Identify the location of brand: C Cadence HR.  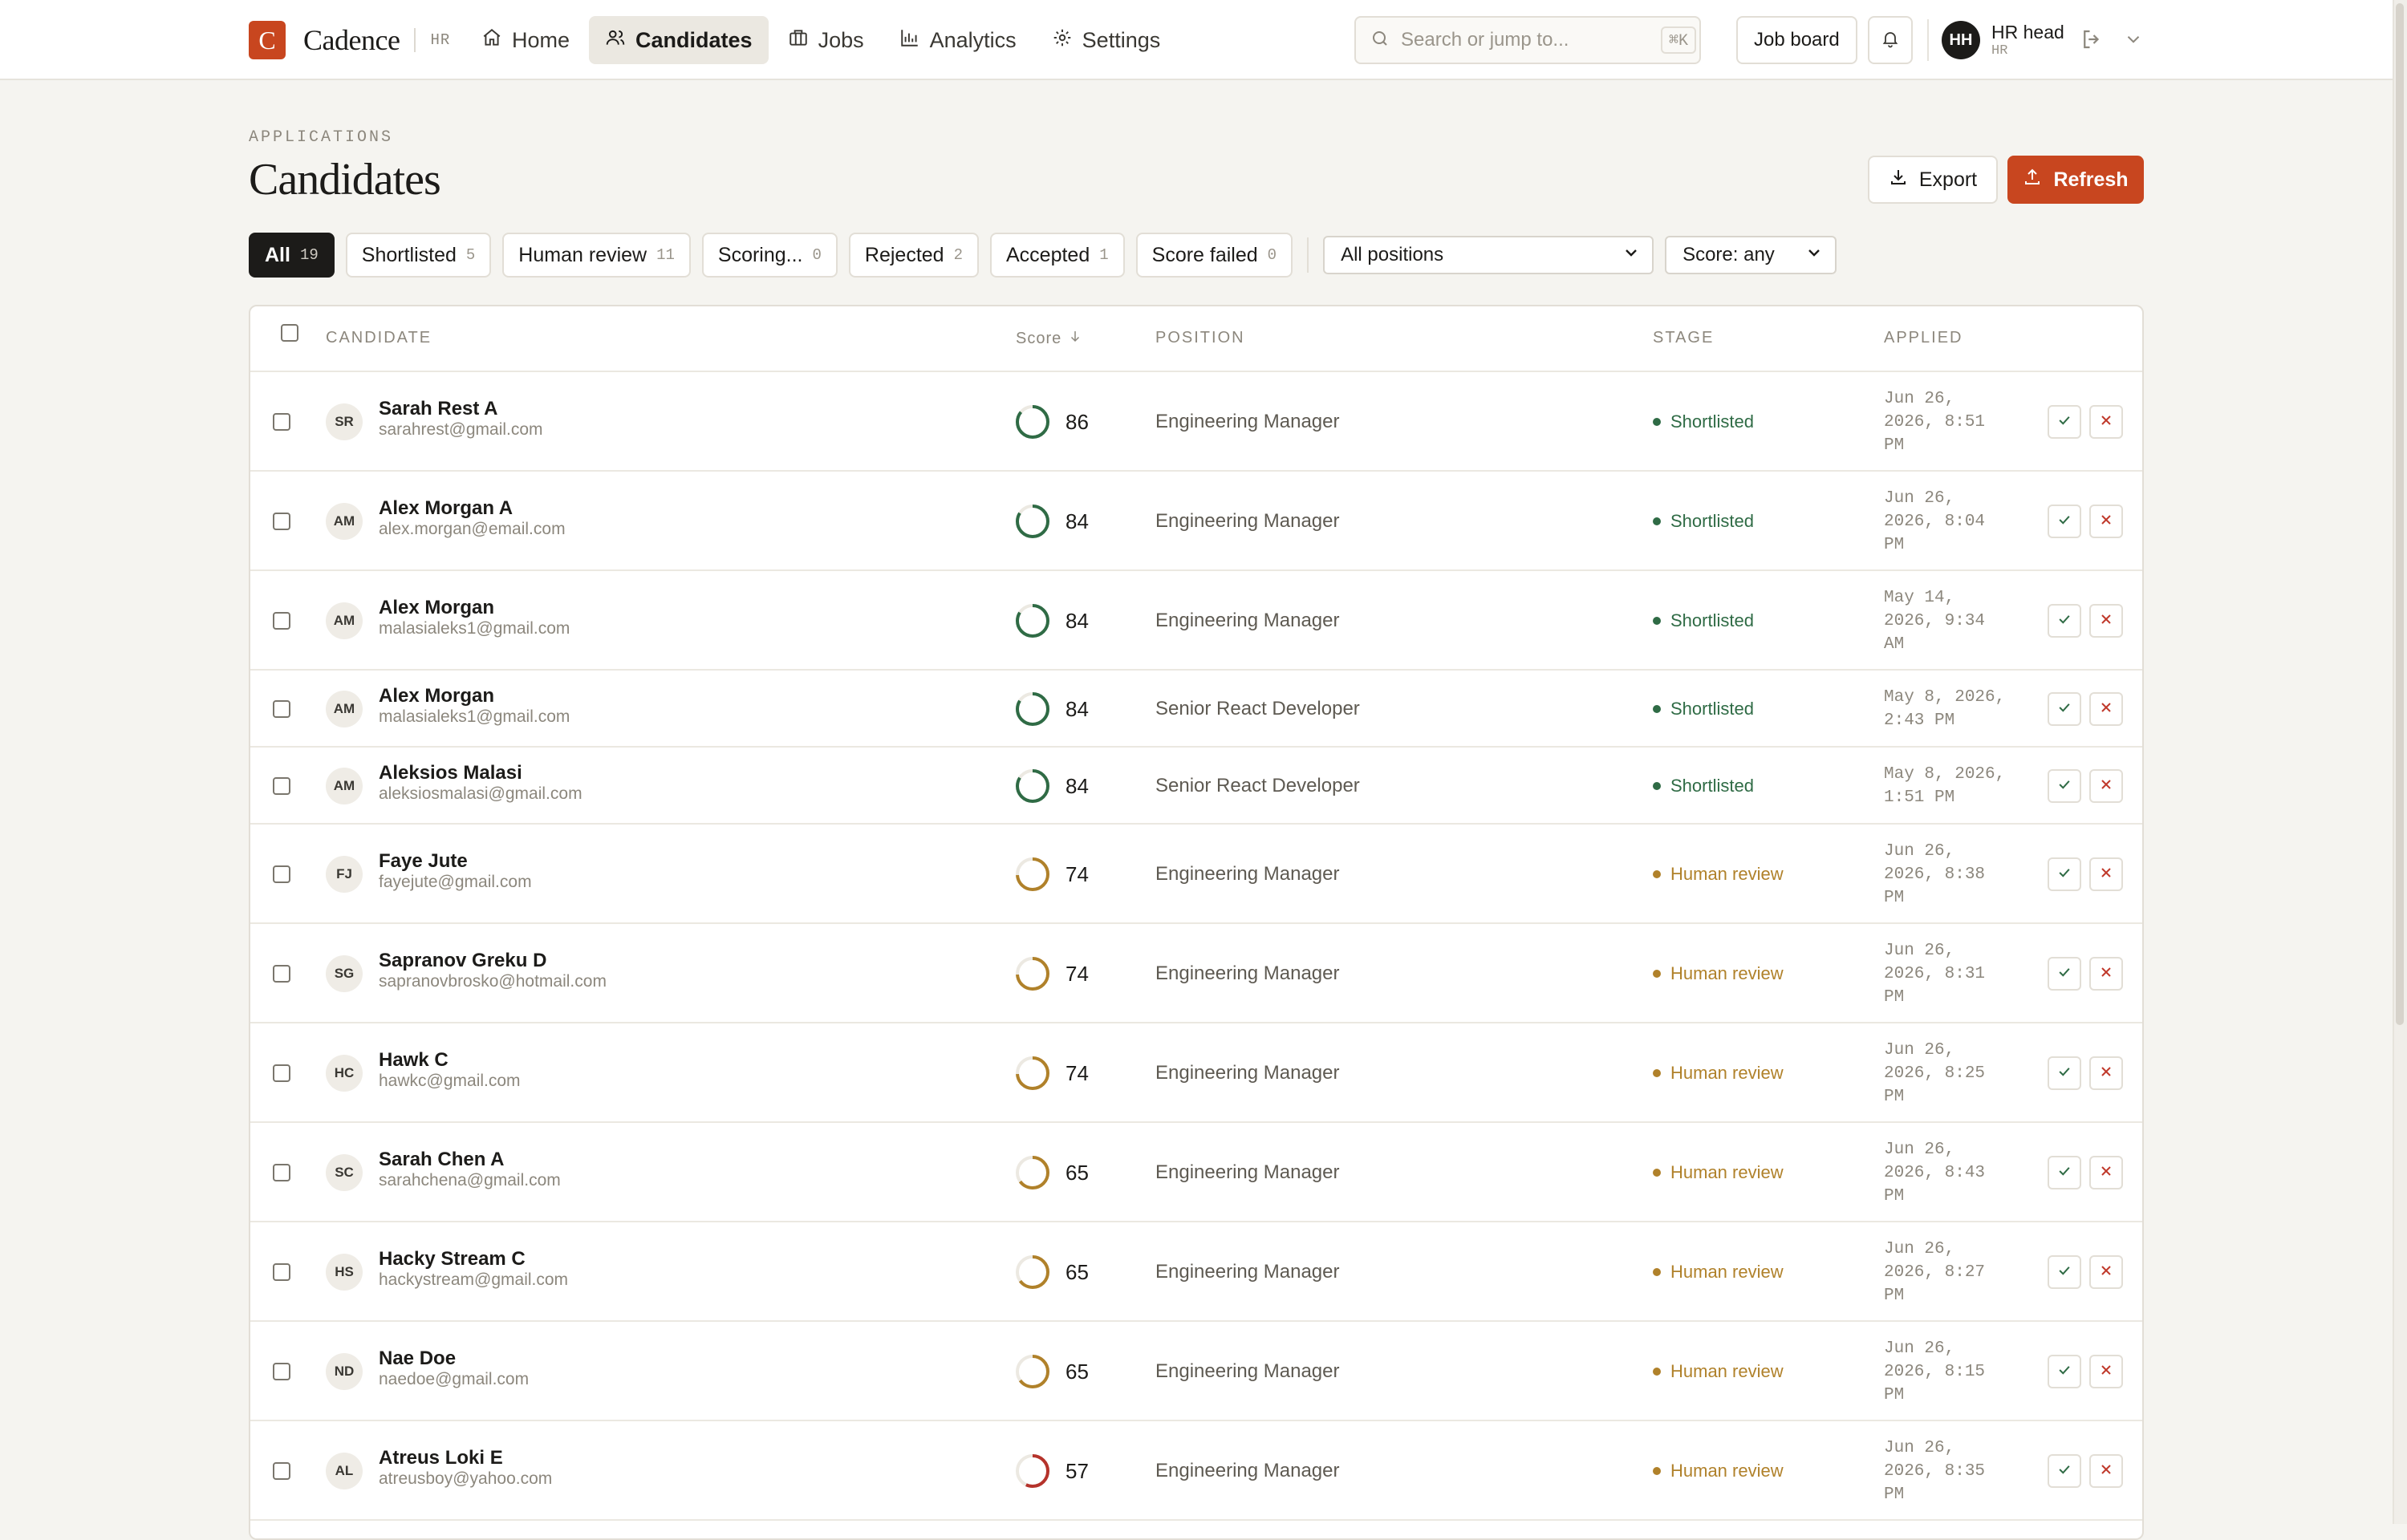
(349, 40).